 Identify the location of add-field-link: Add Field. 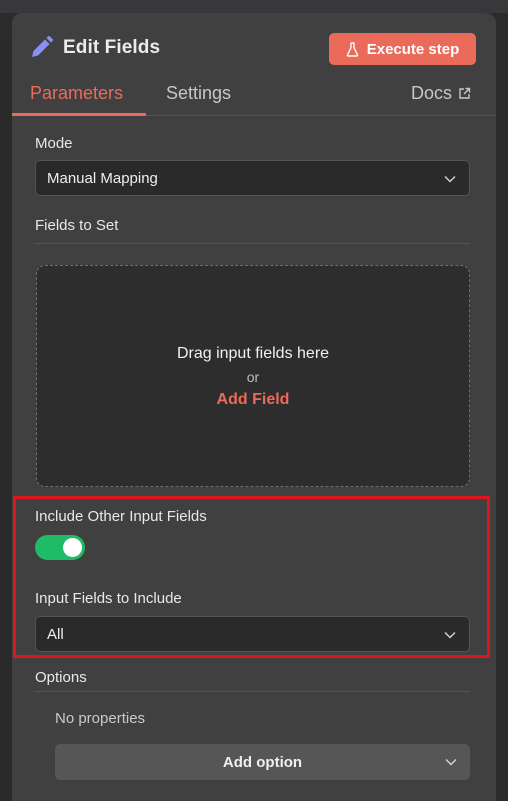
(253, 400).